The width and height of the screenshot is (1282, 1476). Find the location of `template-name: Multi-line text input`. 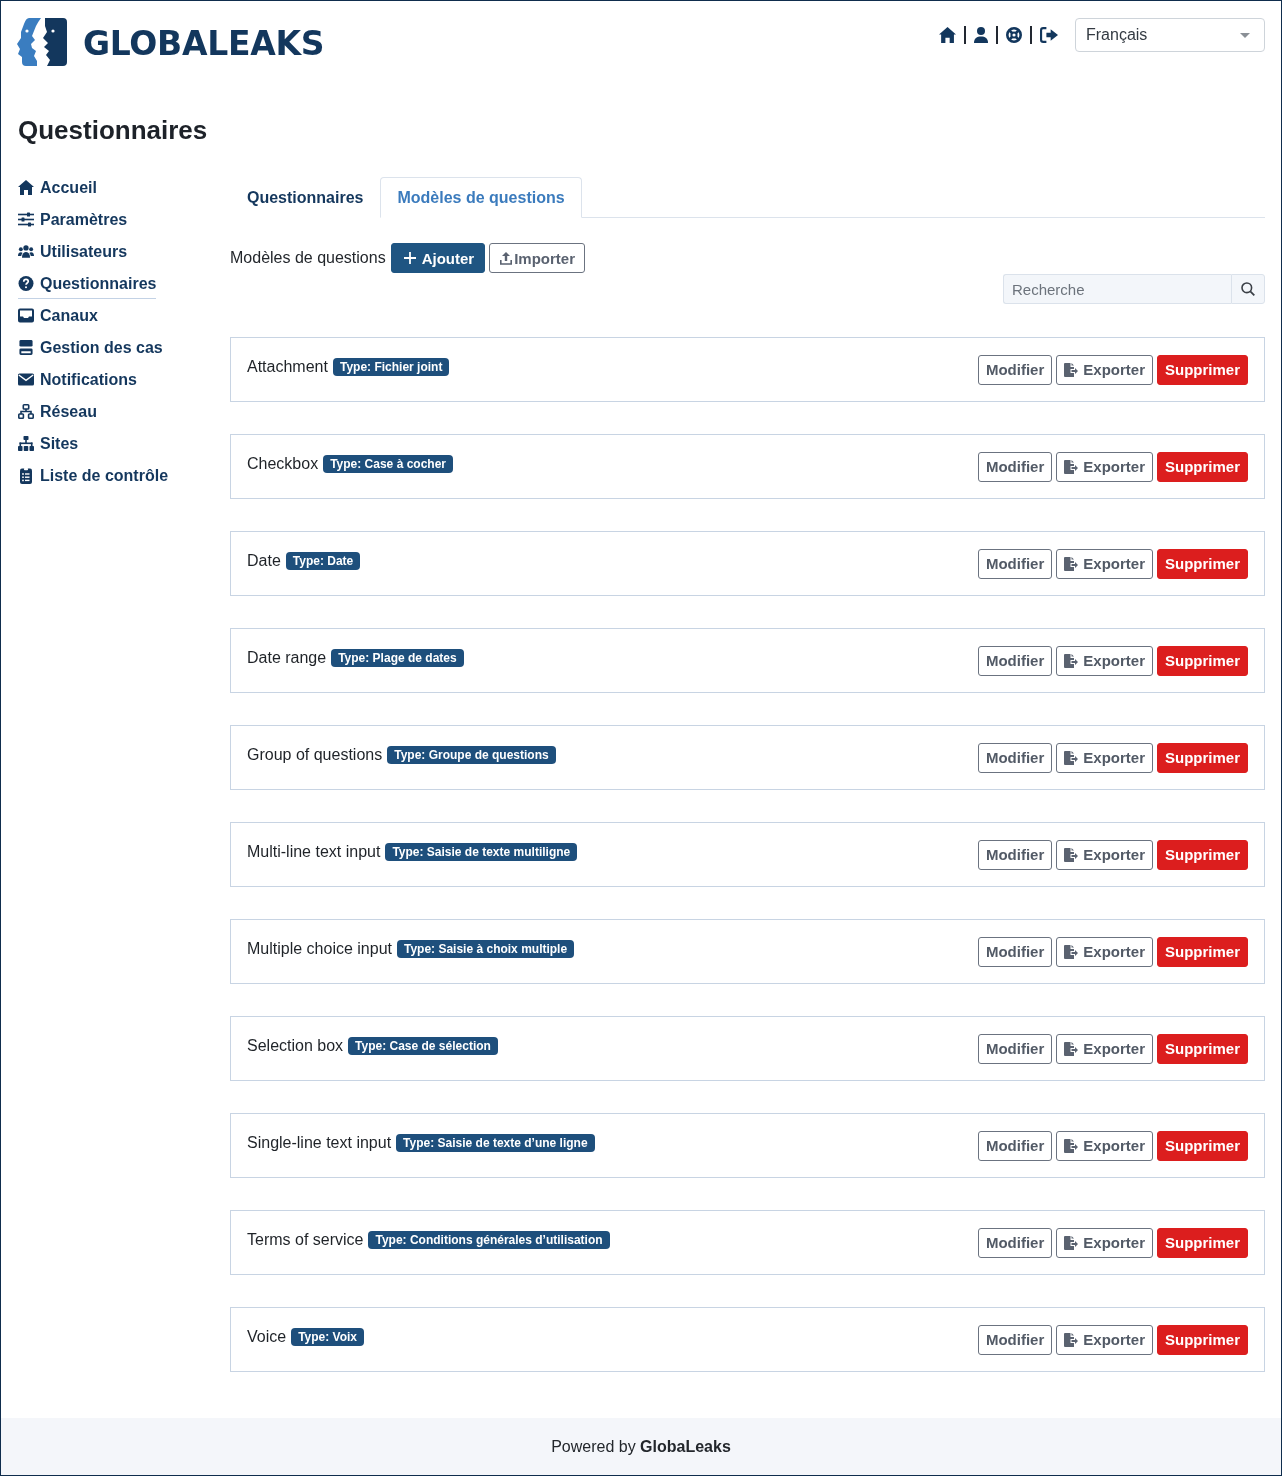

template-name: Multi-line text input is located at coordinates (314, 851).